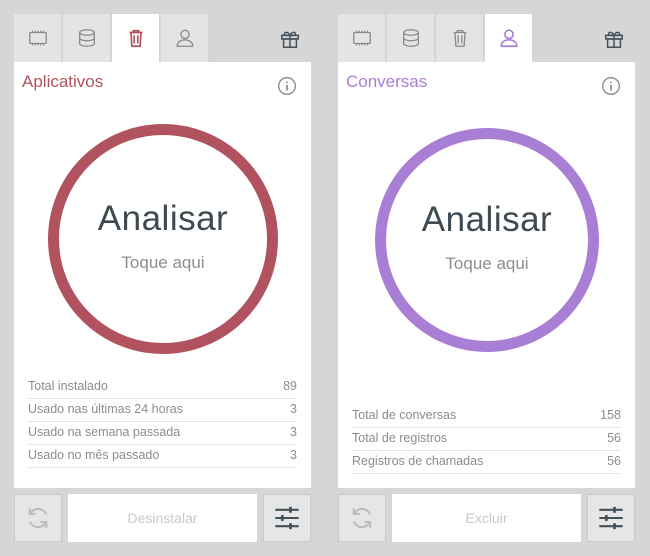 Image resolution: width=650 pixels, height=556 pixels. I want to click on stat-value: 158, so click(610, 415).